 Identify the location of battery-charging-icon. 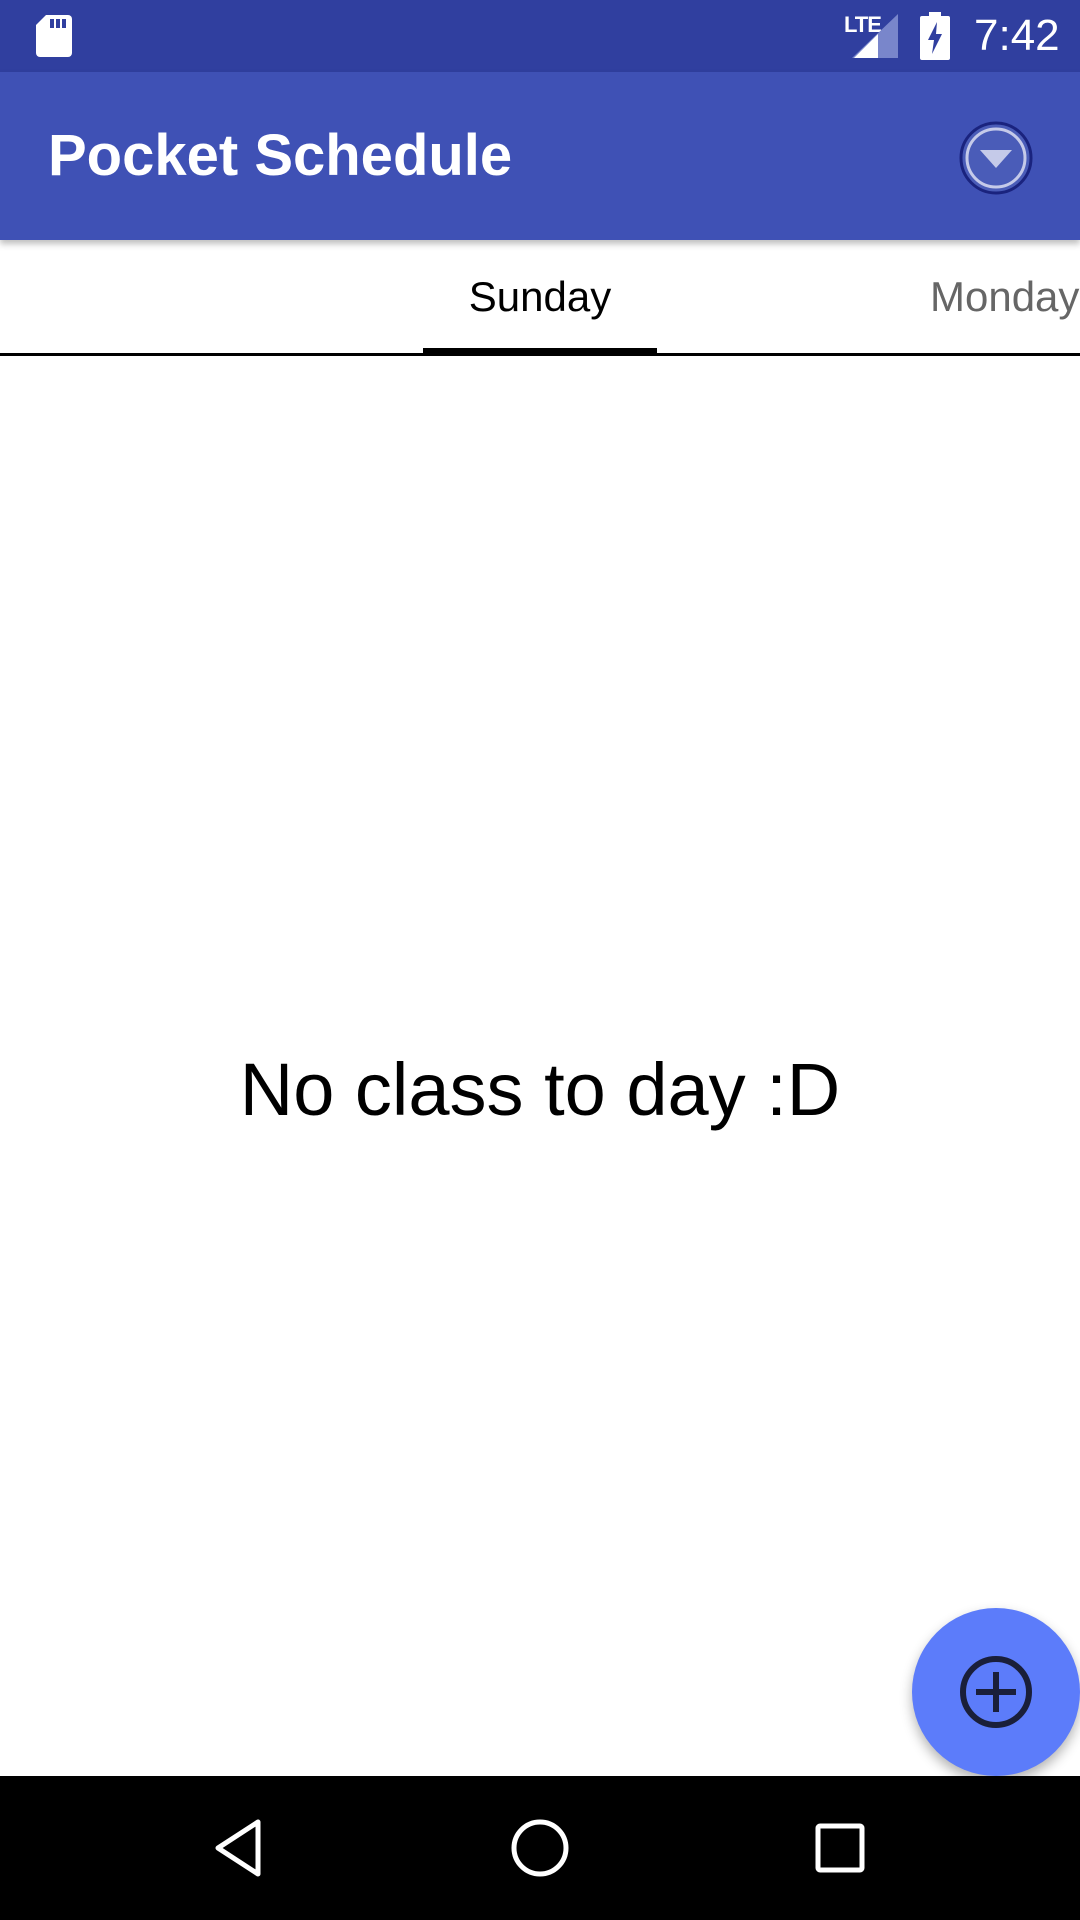
(935, 36).